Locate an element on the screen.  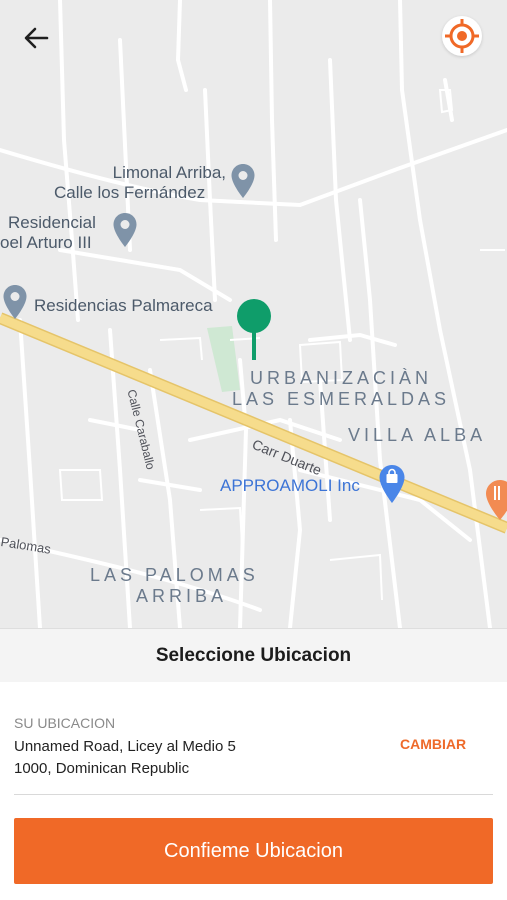
area-label-villa-alba: VILLA ALBA is located at coordinates (417, 435).